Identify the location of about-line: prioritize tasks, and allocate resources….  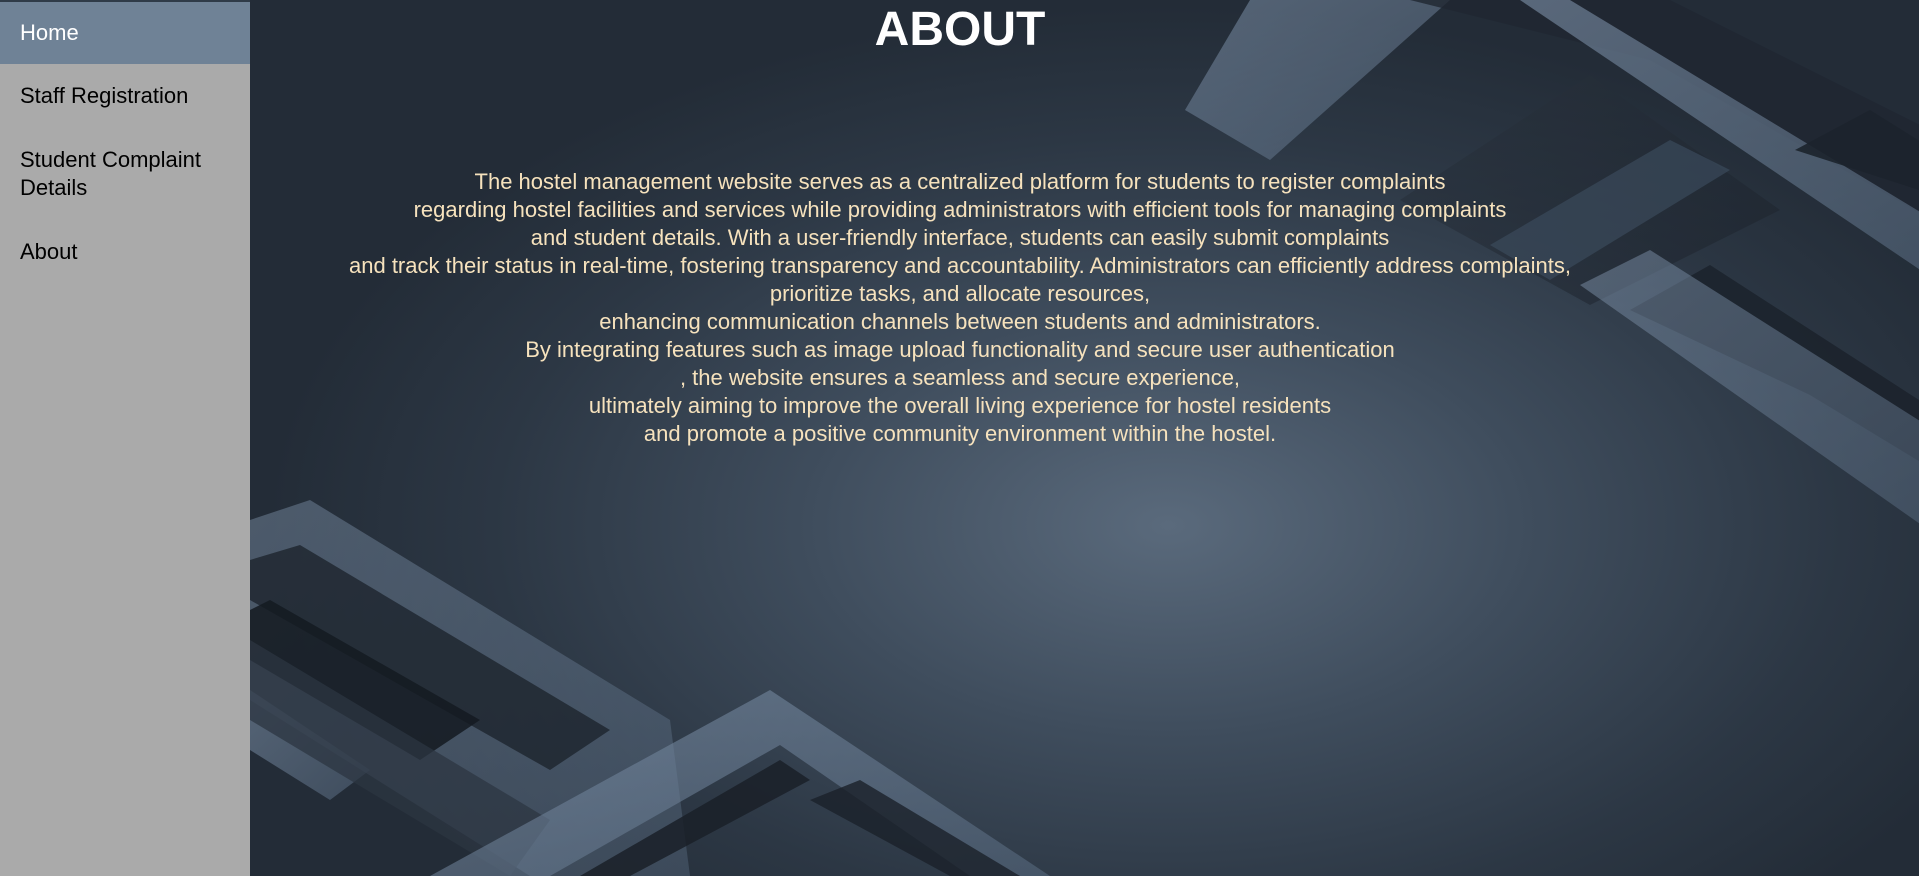
(960, 293).